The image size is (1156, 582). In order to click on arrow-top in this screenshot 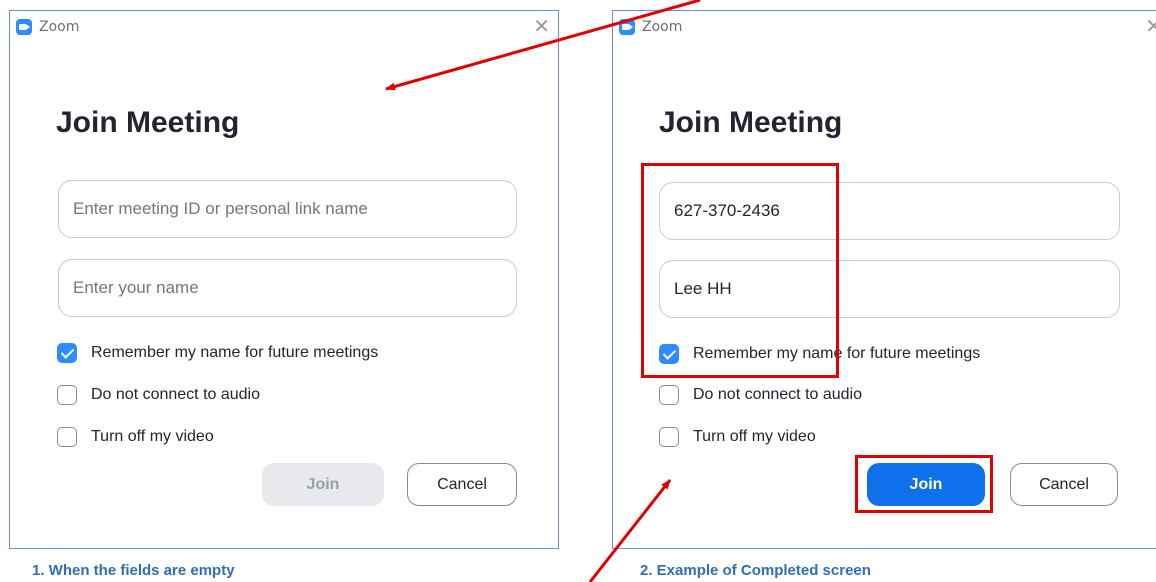, I will do `click(543, 45)`.